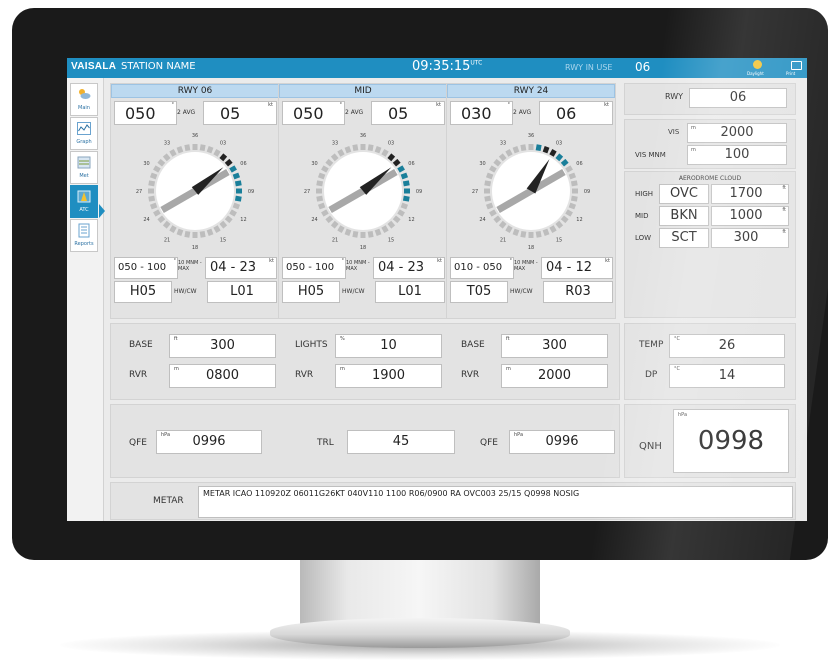  What do you see at coordinates (790, 73) in the screenshot?
I see `print-label: Print` at bounding box center [790, 73].